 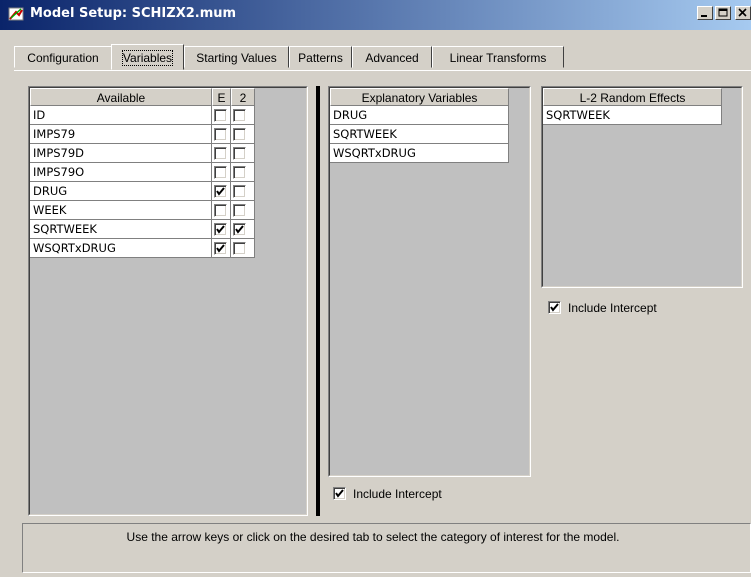 I want to click on window-title: Model Setup: SCHIZX2.mum, so click(x=133, y=13).